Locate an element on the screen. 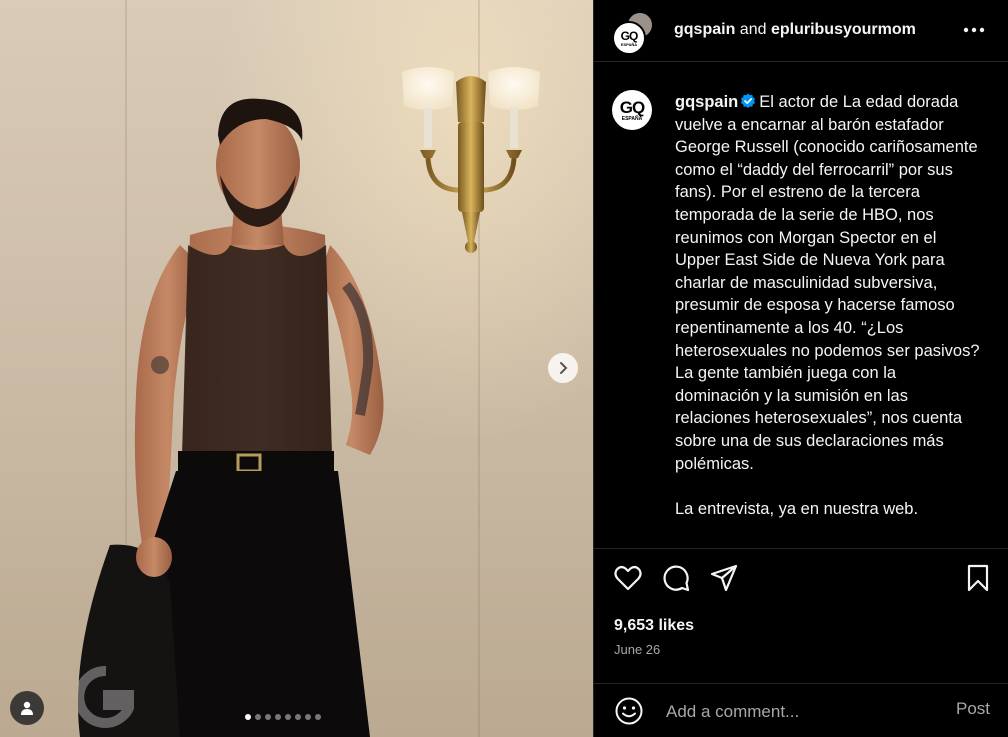 The width and height of the screenshot is (1008, 737). collab-avatars: GQ ESPAÑA is located at coordinates (634, 33).